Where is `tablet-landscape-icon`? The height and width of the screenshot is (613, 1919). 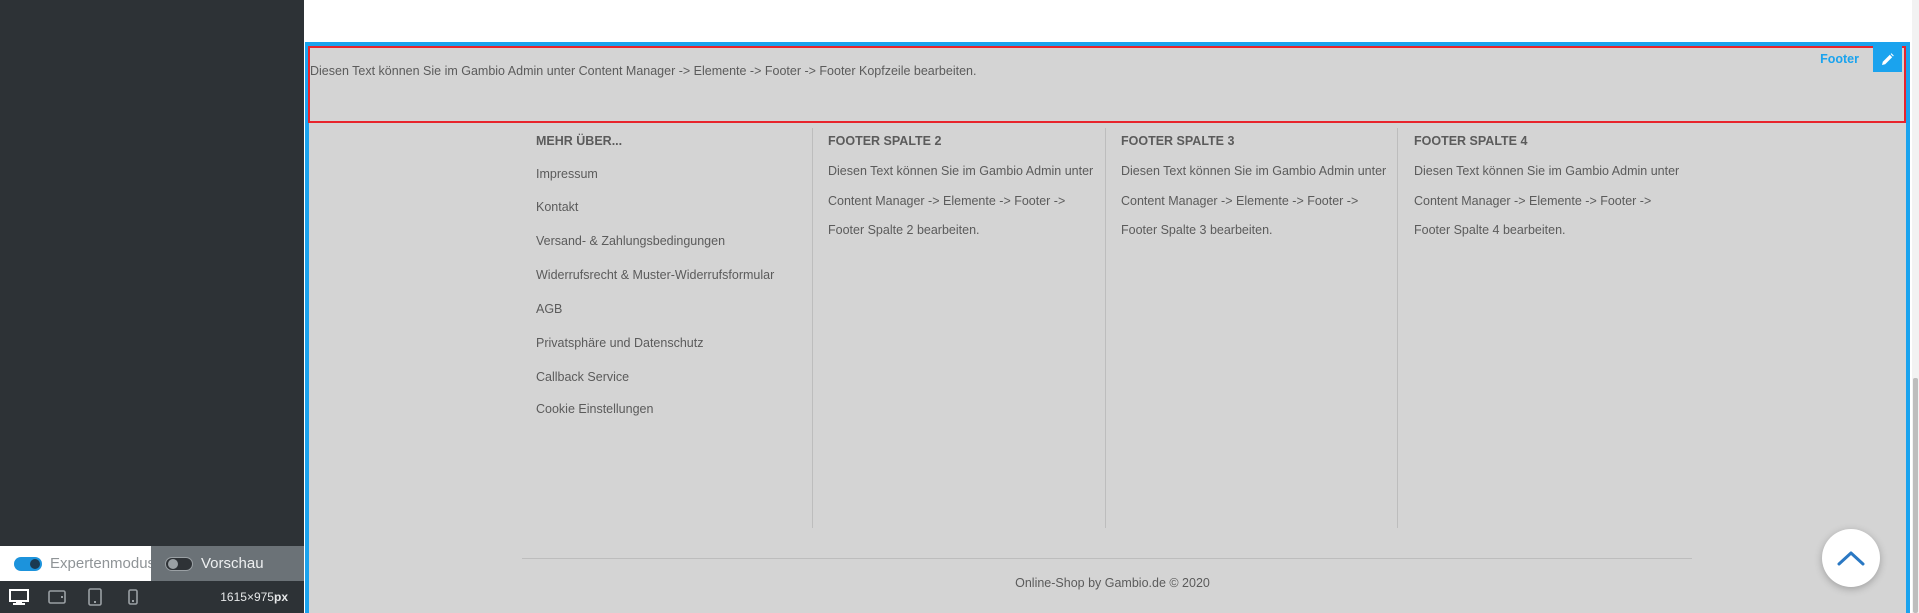
tablet-landscape-icon is located at coordinates (57, 597).